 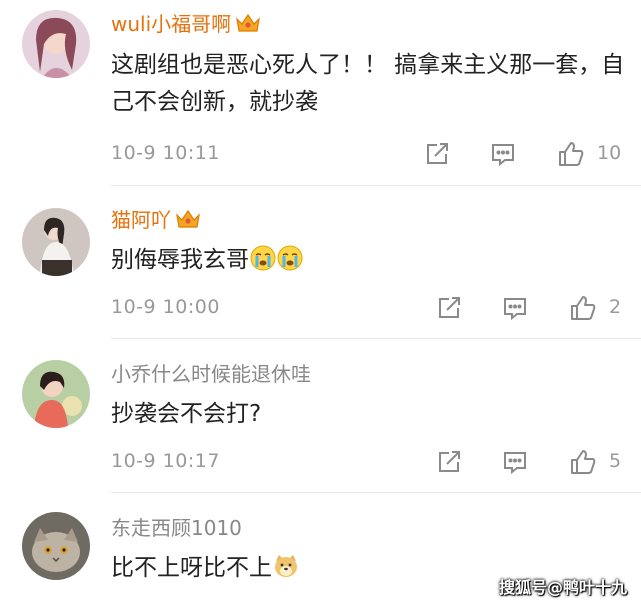 I want to click on comment-text: 别侮辱我玄哥, so click(x=371, y=260).